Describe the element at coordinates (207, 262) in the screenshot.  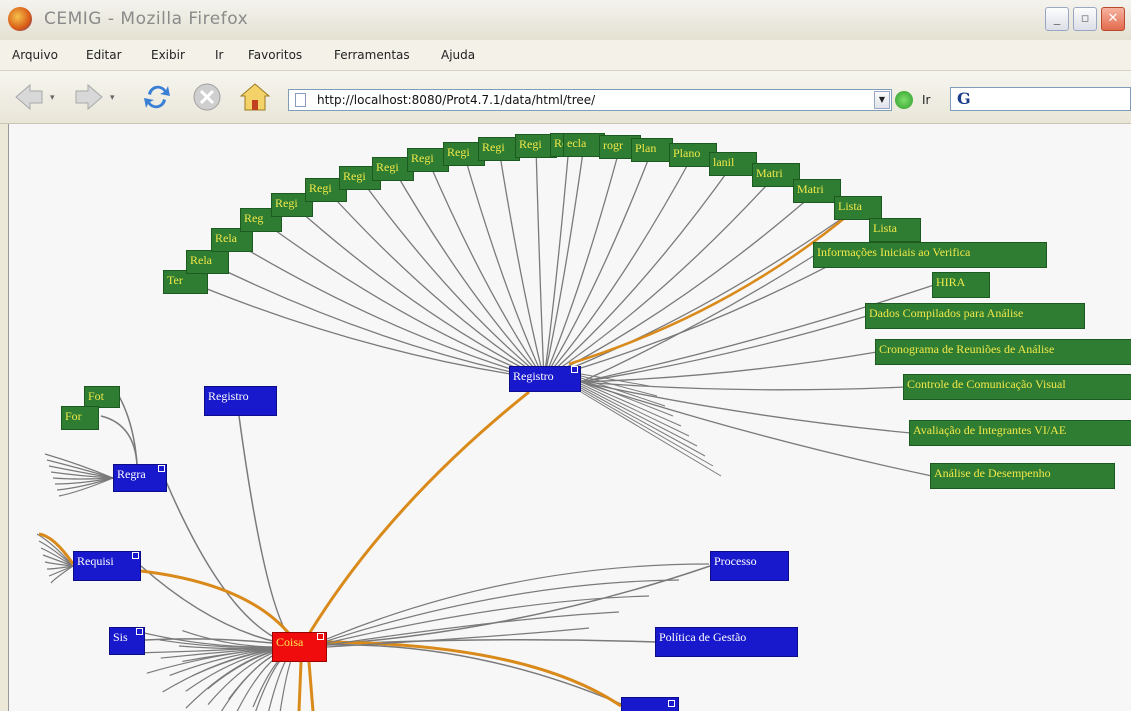
I see `tree-node-rela-1: Rela` at that location.